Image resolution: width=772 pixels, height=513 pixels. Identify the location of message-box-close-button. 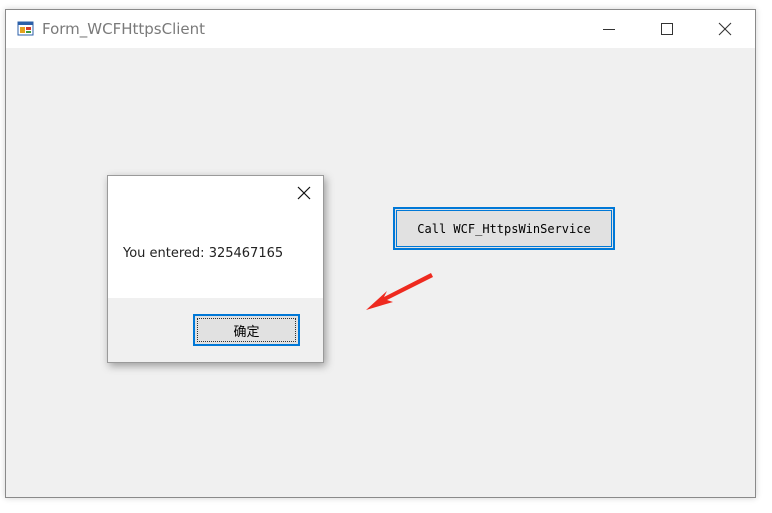
(304, 193).